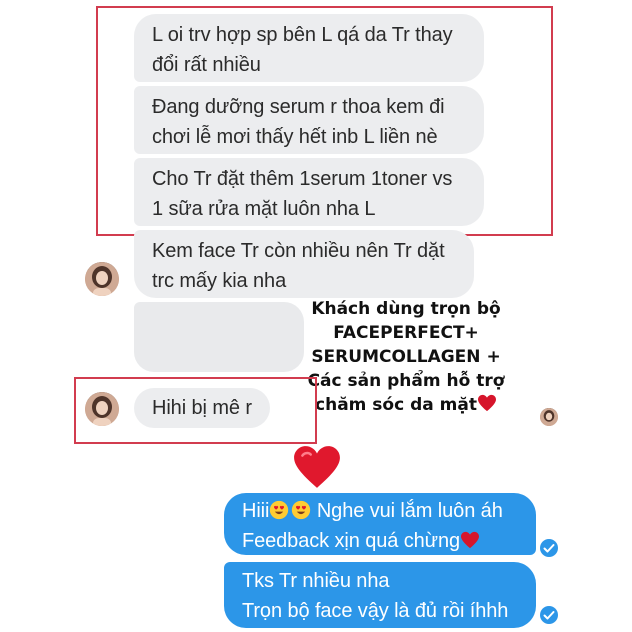 This screenshot has height=632, width=632. What do you see at coordinates (202, 408) in the screenshot?
I see `incoming-message-5: Hihi bị mê r` at bounding box center [202, 408].